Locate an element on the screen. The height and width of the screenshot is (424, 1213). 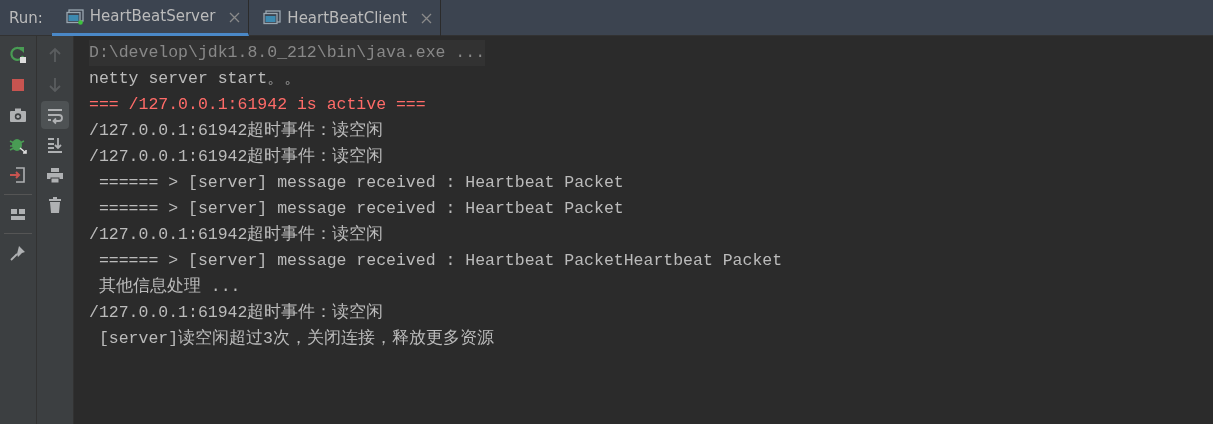
soft-wrap-button is located at coordinates (55, 115).